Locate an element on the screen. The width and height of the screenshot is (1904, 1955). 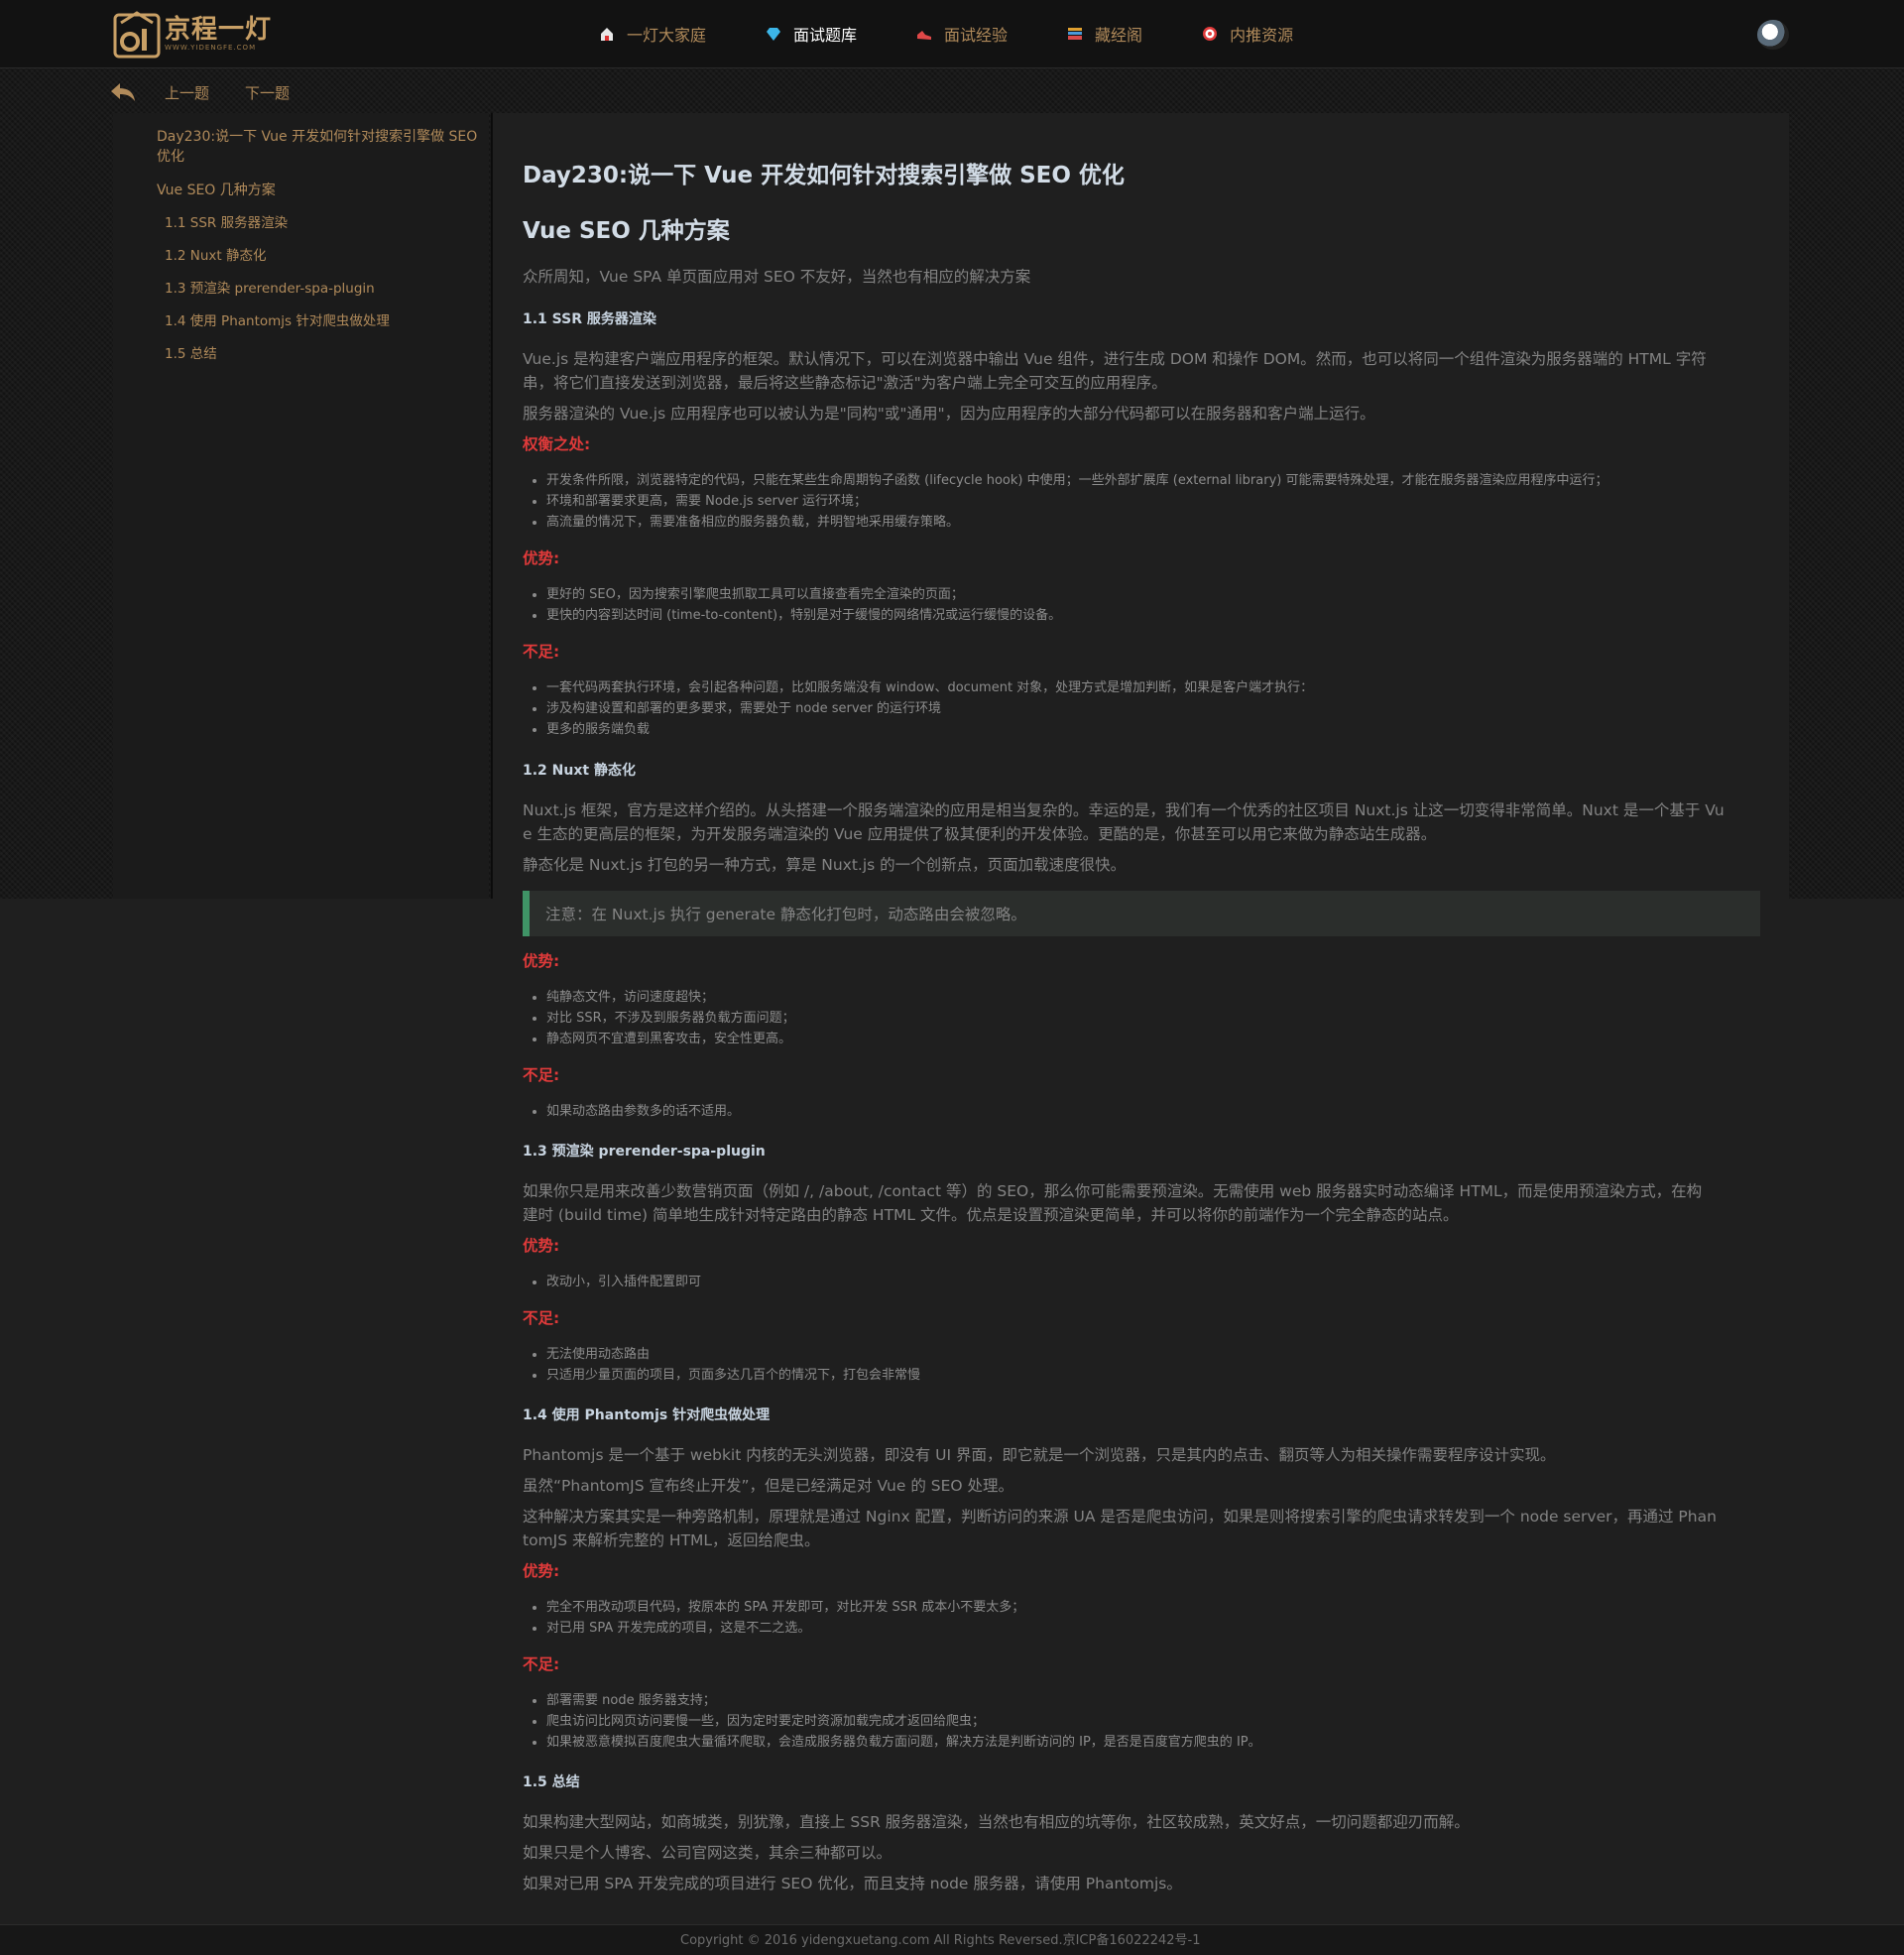
nav-label: 面试题库 is located at coordinates (825, 35).